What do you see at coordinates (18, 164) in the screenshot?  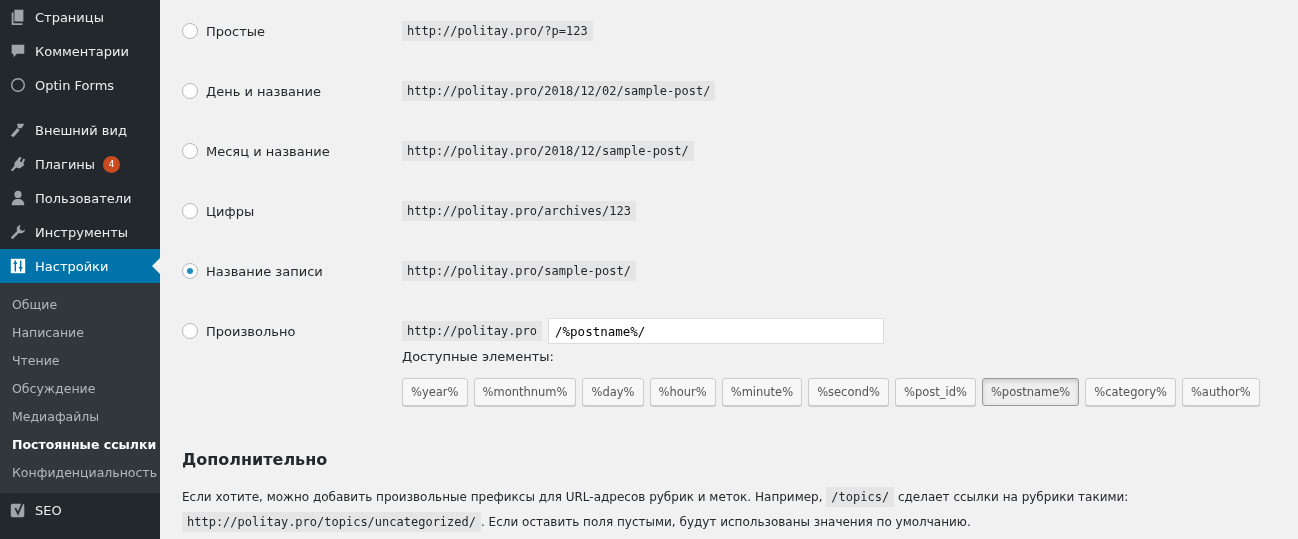 I see `plug-icon` at bounding box center [18, 164].